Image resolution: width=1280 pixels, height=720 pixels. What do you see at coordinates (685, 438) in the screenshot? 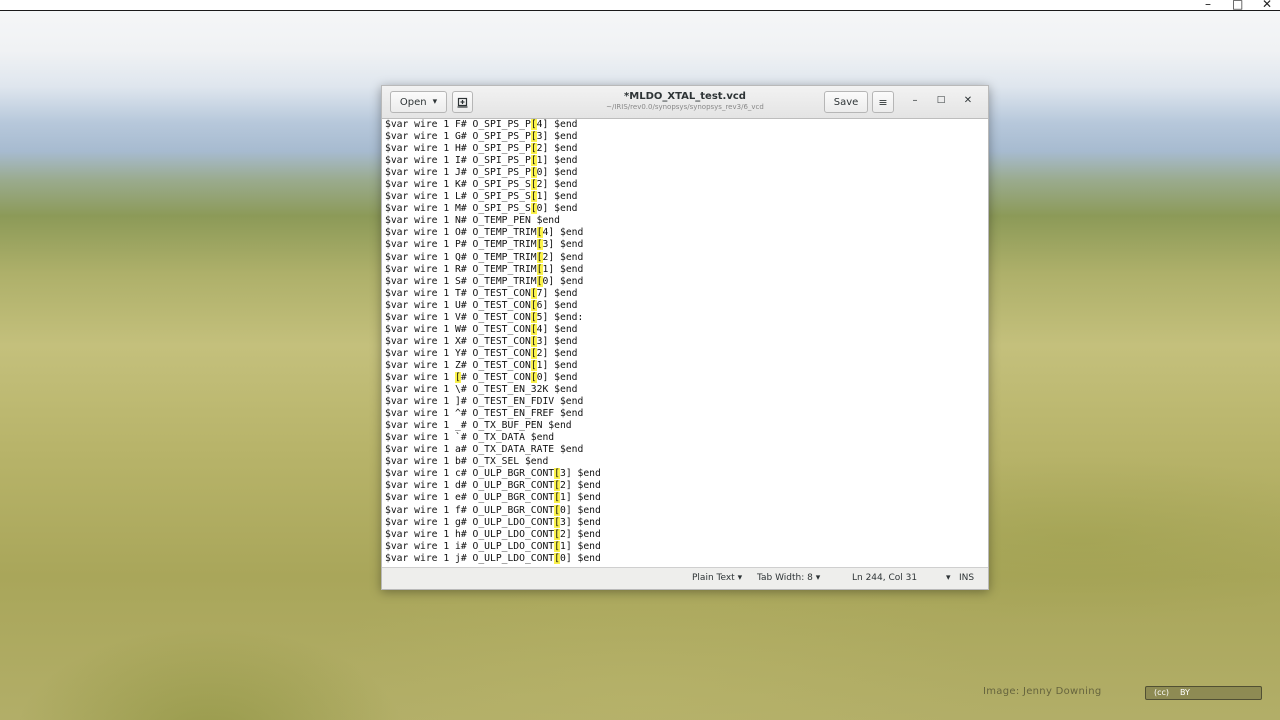
I see `editor-line: $var wire 1 `# O_TX_DATA $end` at bounding box center [685, 438].